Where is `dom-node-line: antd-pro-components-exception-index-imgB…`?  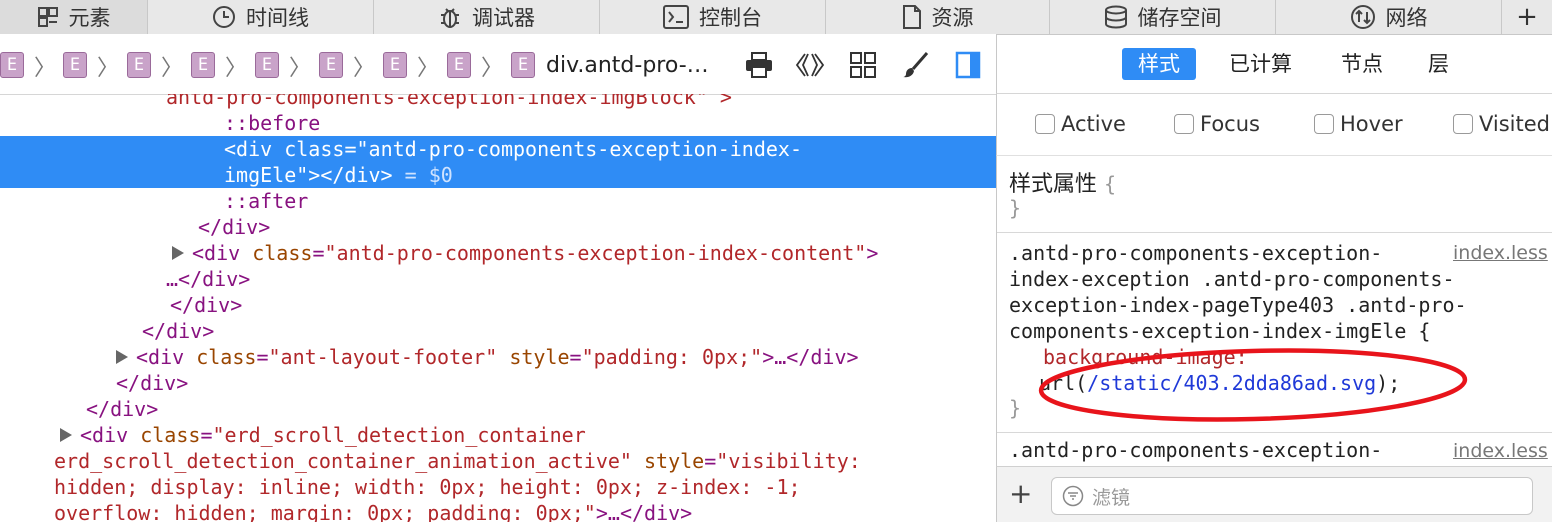 dom-node-line: antd-pro-components-exception-index-imgB… is located at coordinates (498, 102).